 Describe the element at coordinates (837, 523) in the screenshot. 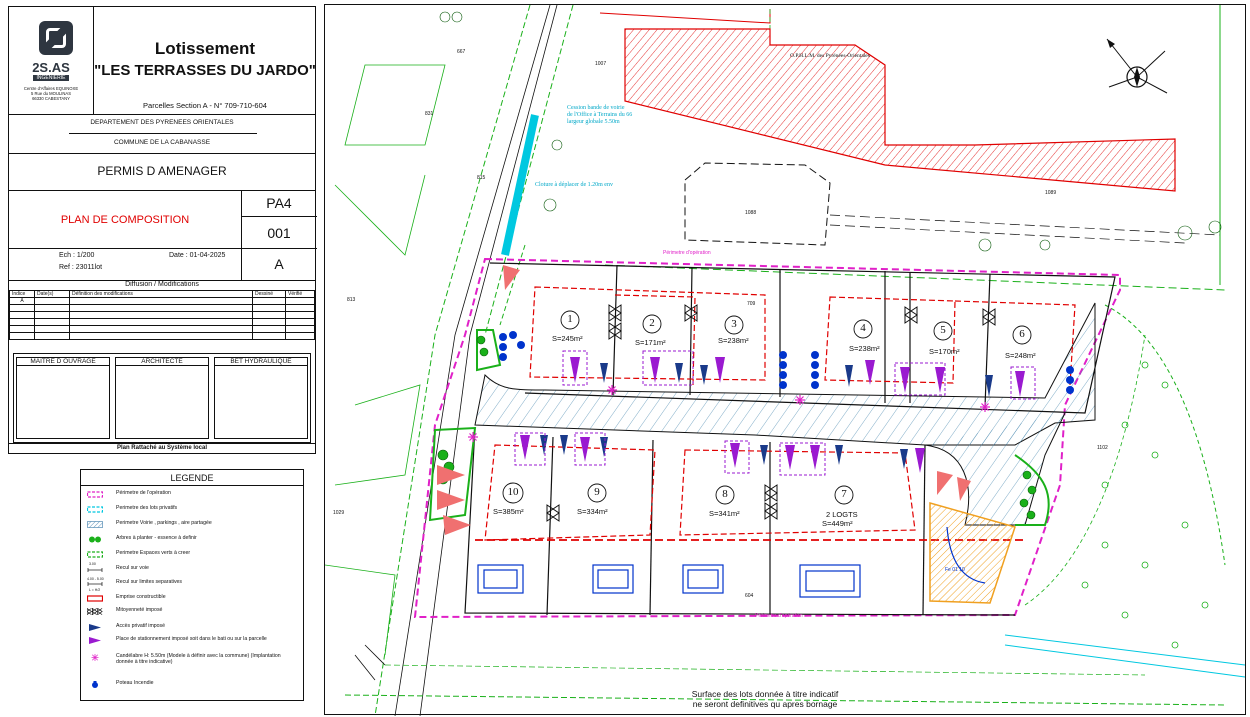

I see `lot-7-area: S=449m²` at that location.